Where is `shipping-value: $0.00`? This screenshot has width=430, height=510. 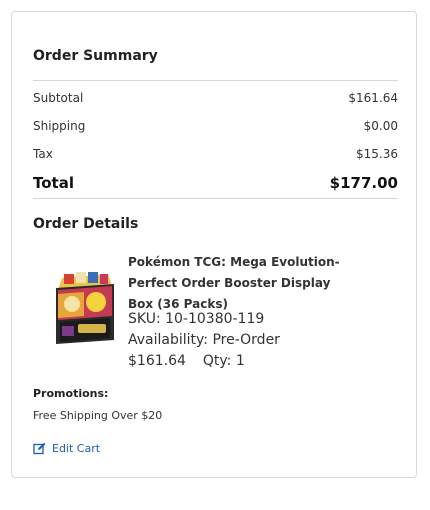 shipping-value: $0.00 is located at coordinates (380, 126).